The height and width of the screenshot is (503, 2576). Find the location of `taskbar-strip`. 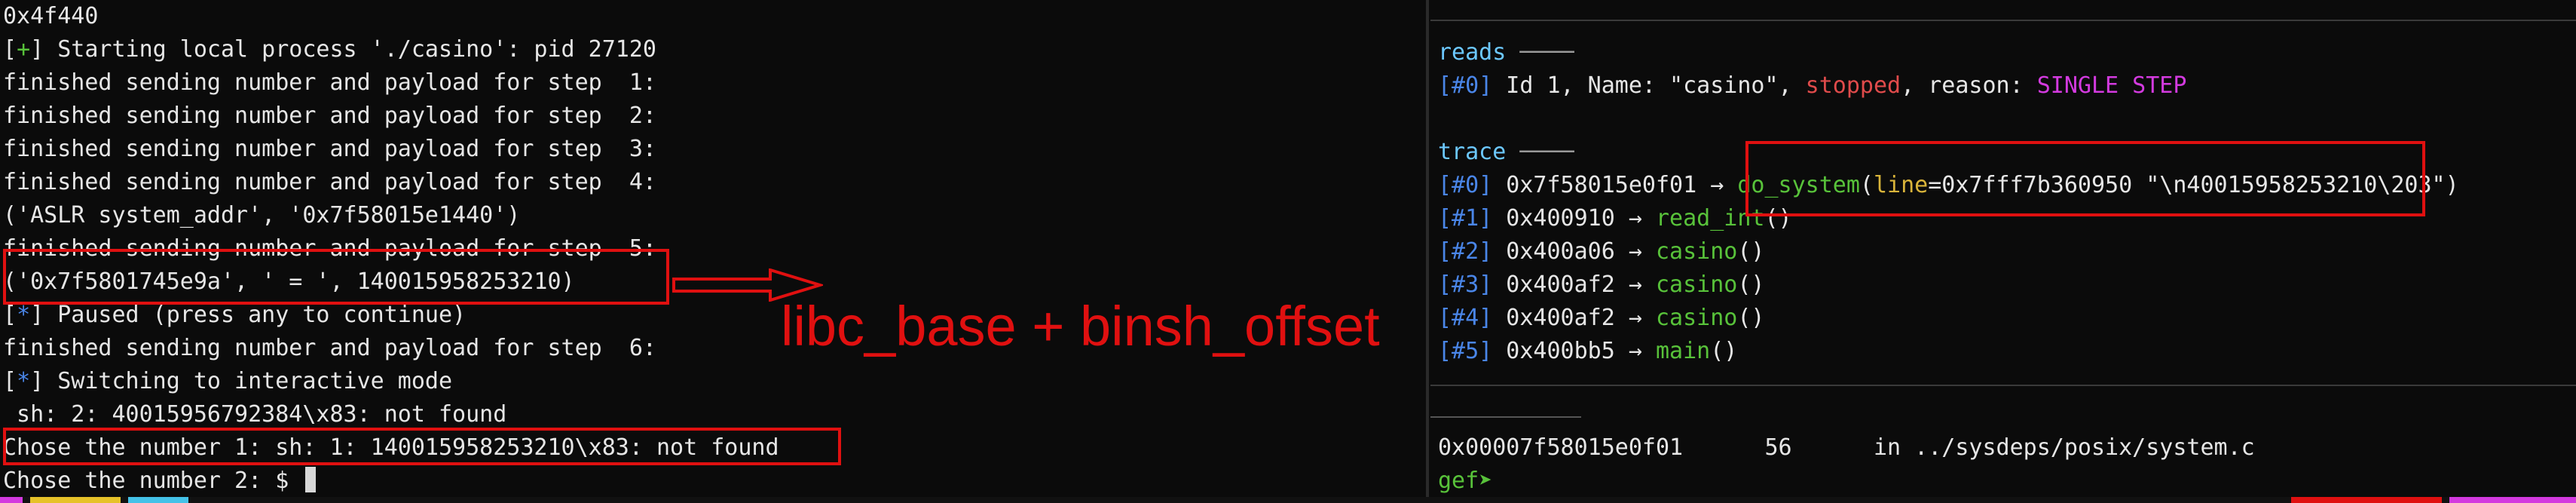

taskbar-strip is located at coordinates (1288, 500).